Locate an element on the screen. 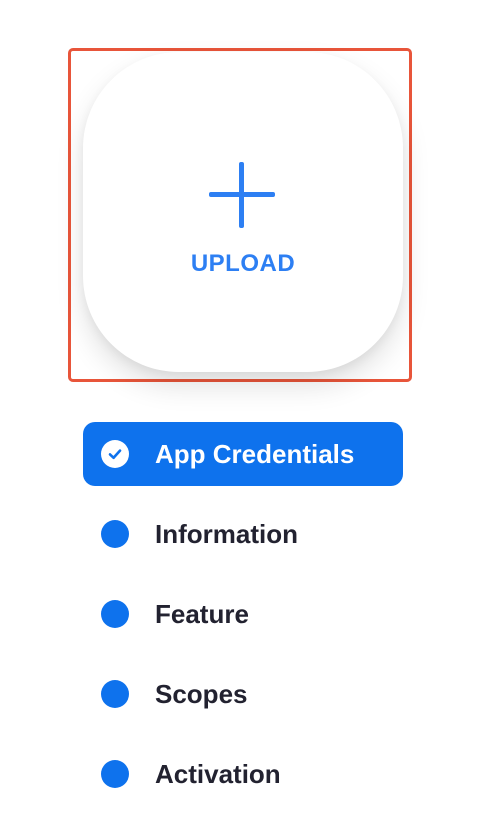  step-feature: Feature is located at coordinates (243, 614).